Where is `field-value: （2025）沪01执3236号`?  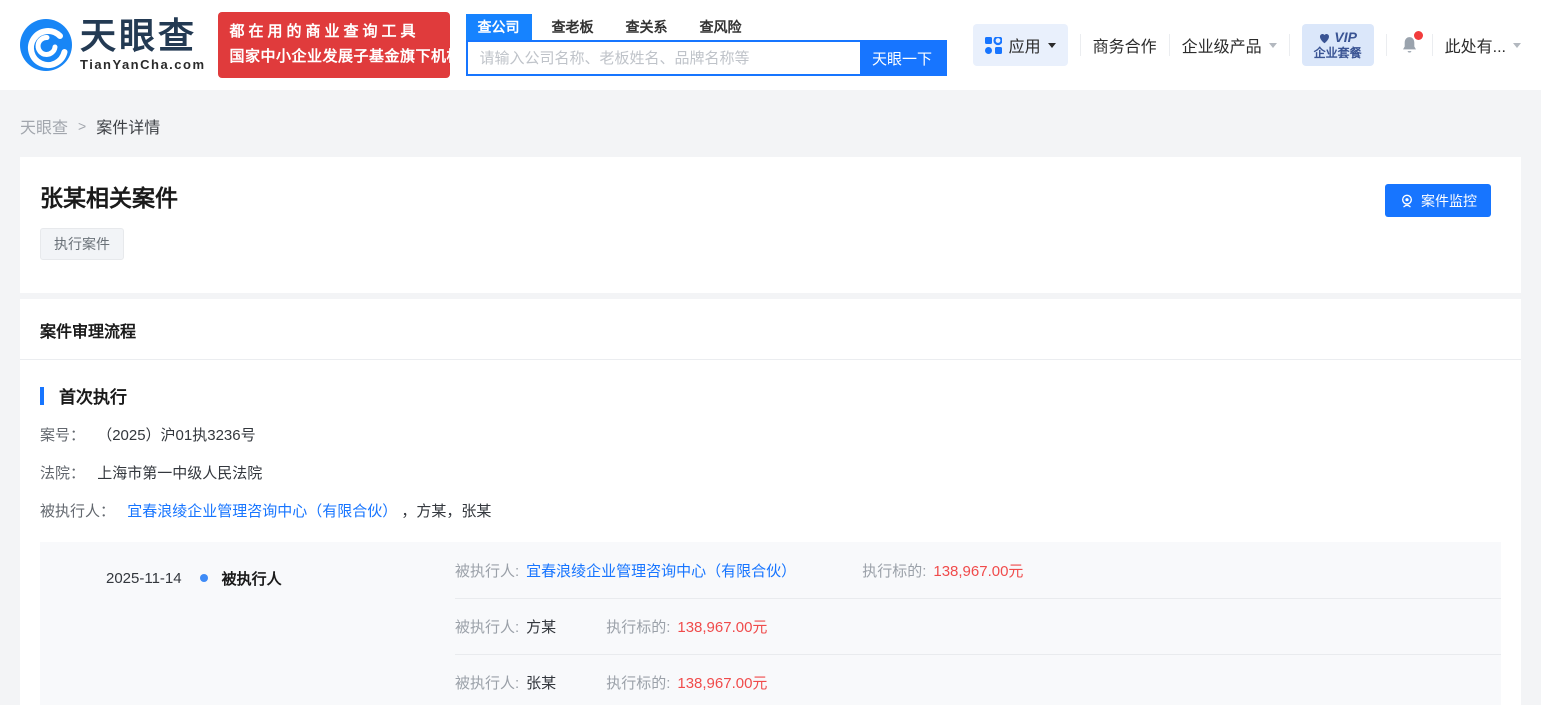
field-value: （2025）沪01执3236号 is located at coordinates (176, 435).